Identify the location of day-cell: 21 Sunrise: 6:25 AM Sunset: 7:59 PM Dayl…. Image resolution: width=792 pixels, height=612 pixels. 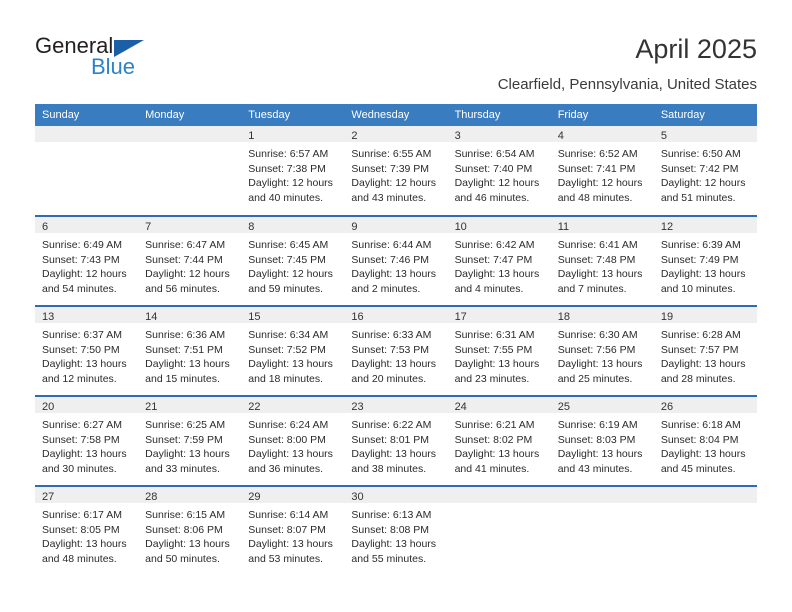
(190, 440).